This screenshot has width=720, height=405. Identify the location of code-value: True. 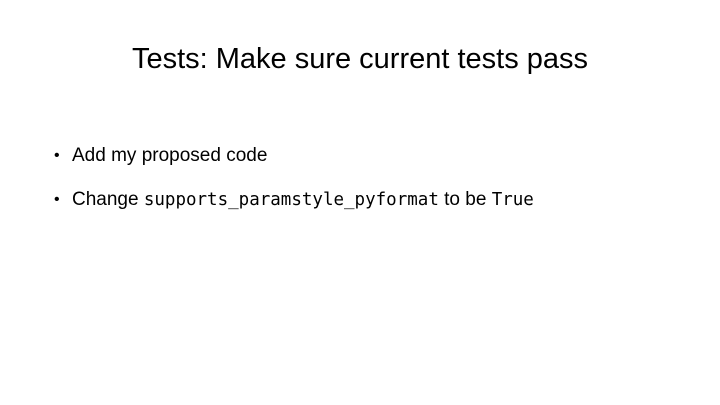
(512, 200).